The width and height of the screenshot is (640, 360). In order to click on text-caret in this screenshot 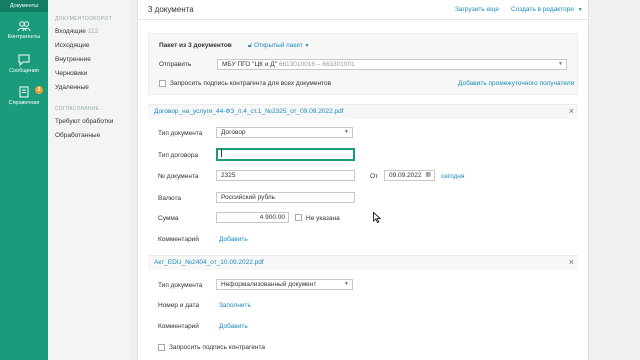, I will do `click(221, 153)`.